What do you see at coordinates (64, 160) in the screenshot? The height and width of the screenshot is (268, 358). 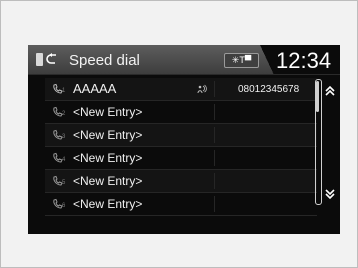 I see `entry-number: 4` at bounding box center [64, 160].